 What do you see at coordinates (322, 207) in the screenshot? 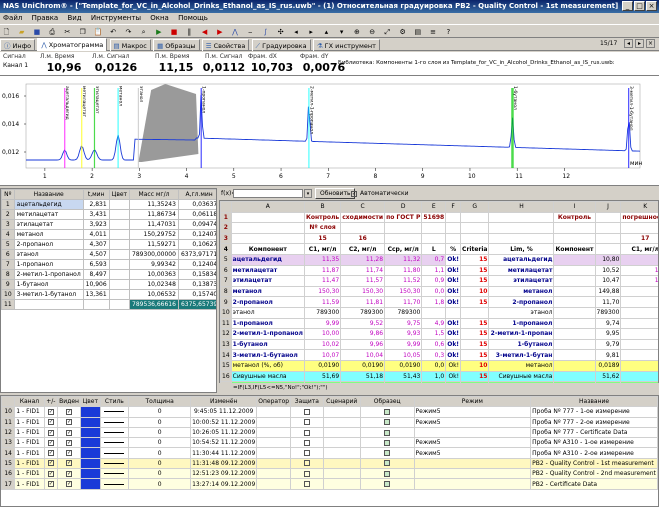
I see `column-header: B` at bounding box center [322, 207].